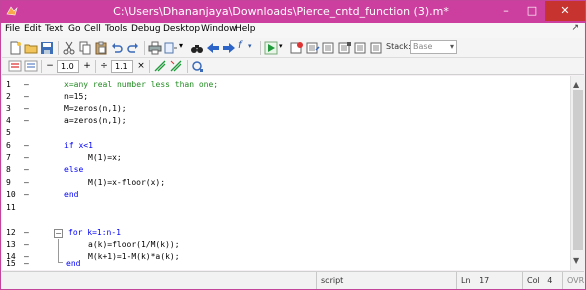 The width and height of the screenshot is (586, 290). What do you see at coordinates (398, 46) in the screenshot?
I see `stack-label: Stack:` at bounding box center [398, 46].